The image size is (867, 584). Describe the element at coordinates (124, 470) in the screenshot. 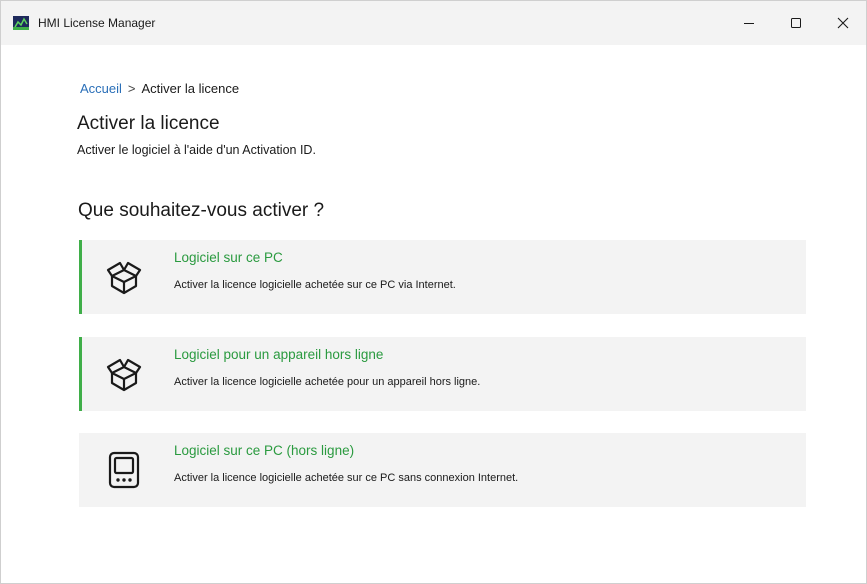

I see `device-icon` at that location.